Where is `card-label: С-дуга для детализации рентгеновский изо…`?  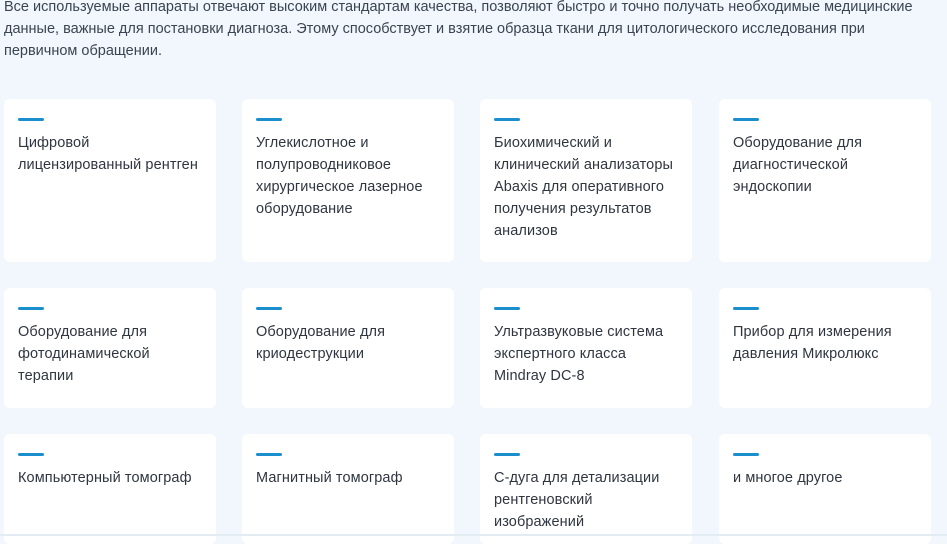
card-label: С-дуга для детализации рентгеновский изо… is located at coordinates (577, 500).